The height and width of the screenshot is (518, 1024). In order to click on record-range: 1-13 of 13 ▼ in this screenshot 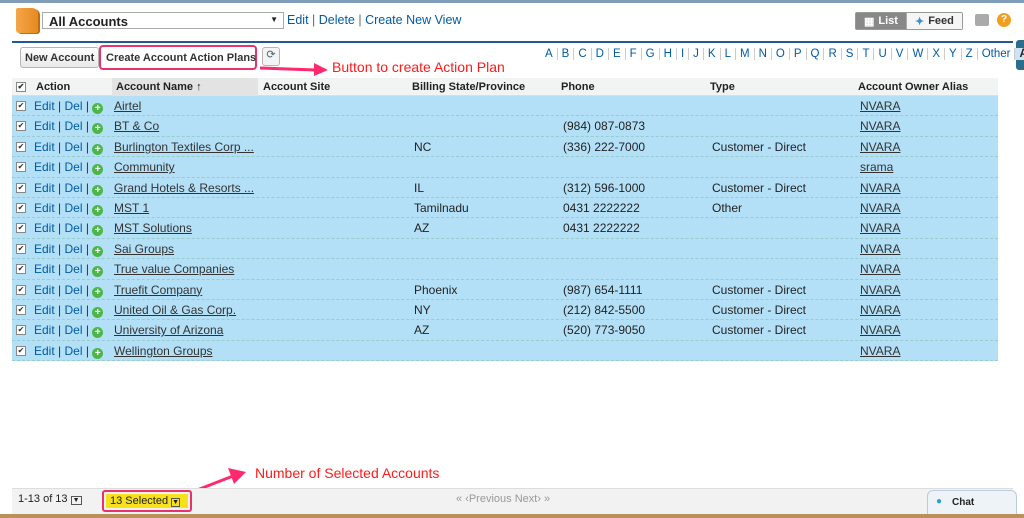, I will do `click(50, 499)`.